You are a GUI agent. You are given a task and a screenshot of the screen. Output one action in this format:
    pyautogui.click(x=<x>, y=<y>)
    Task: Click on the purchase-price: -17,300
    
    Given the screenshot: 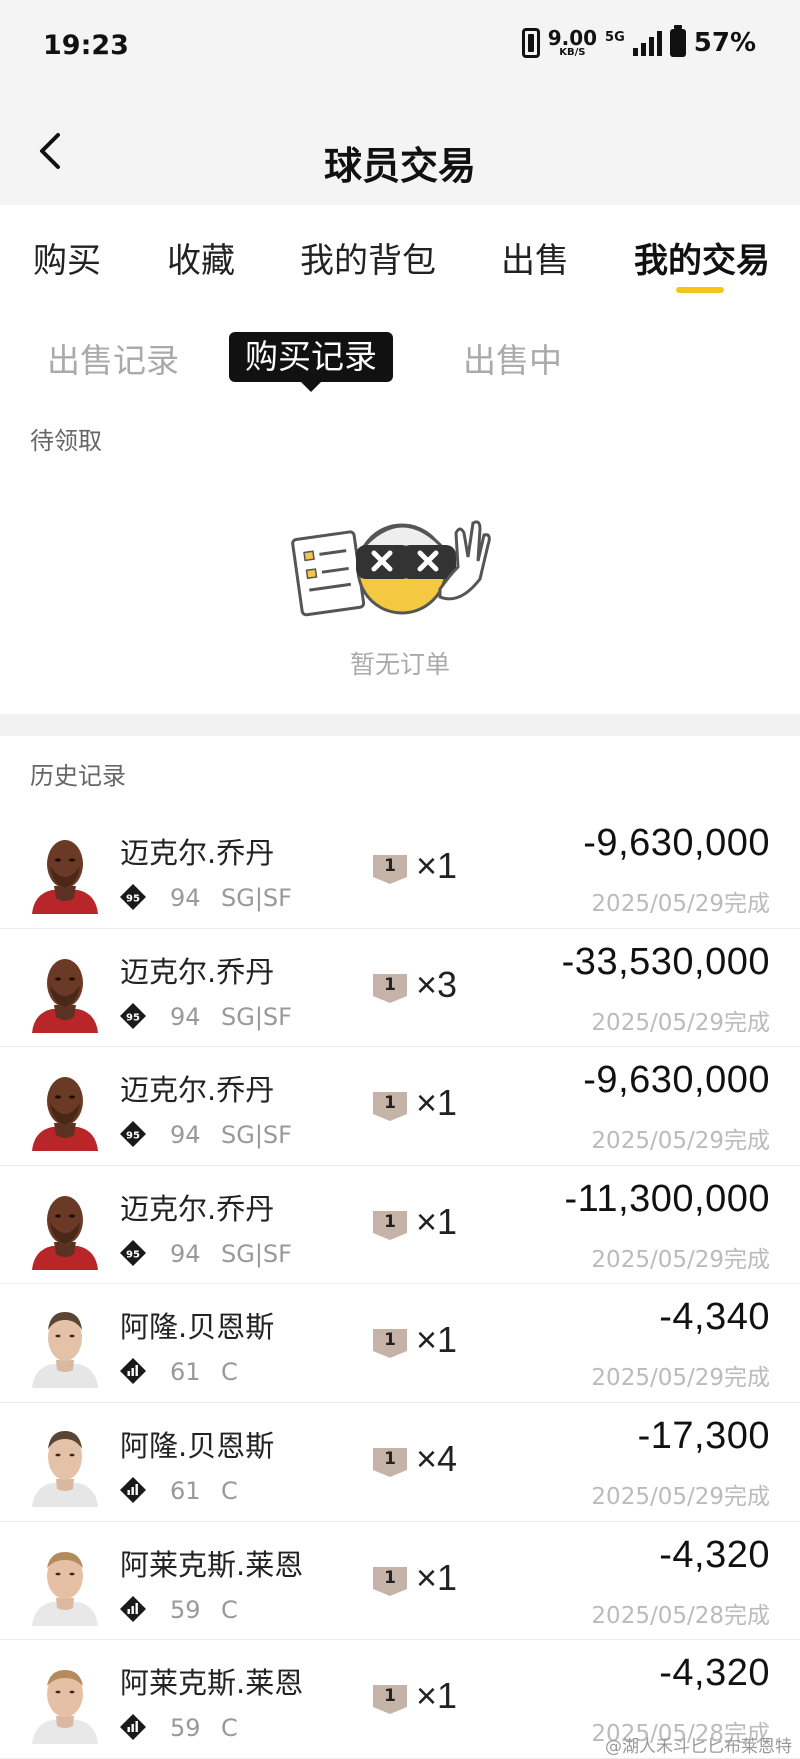 What is the action you would take?
    pyautogui.click(x=703, y=1435)
    